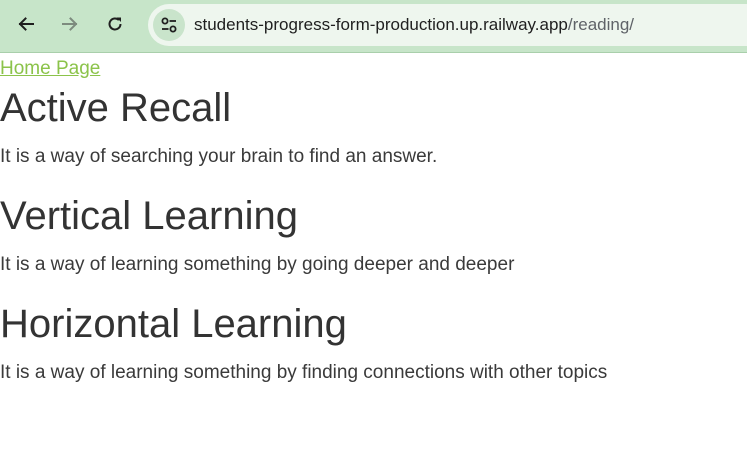 The image size is (747, 451). I want to click on url-path: /reading/, so click(601, 24).